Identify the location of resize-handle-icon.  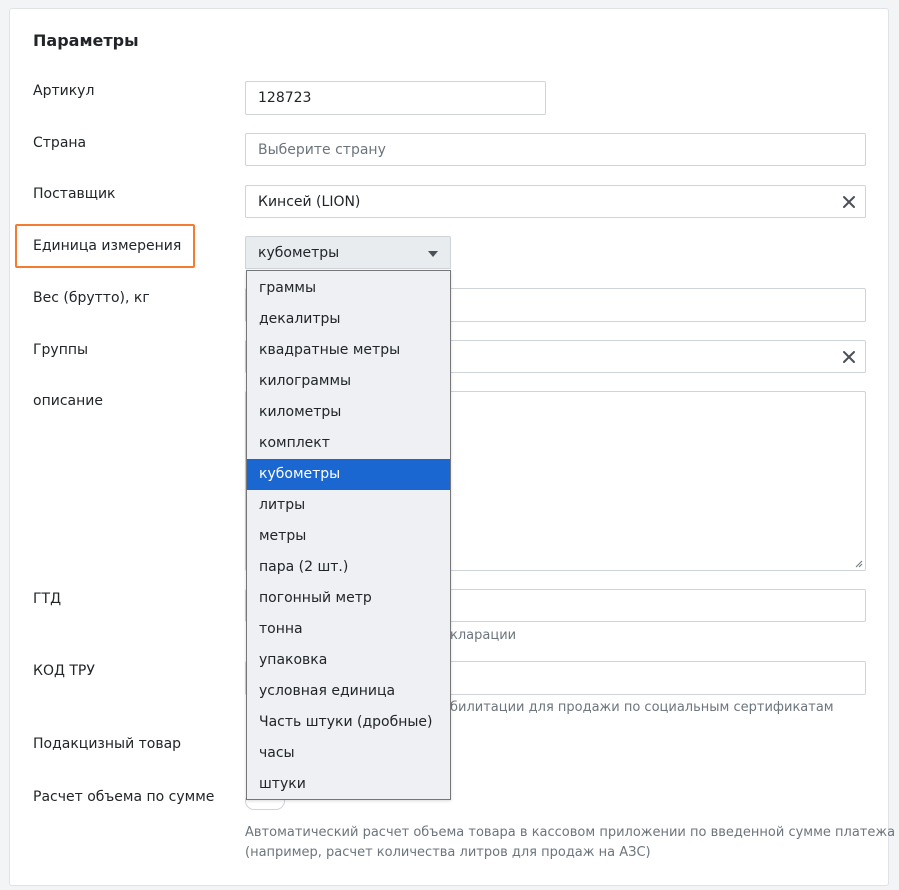
(859, 564).